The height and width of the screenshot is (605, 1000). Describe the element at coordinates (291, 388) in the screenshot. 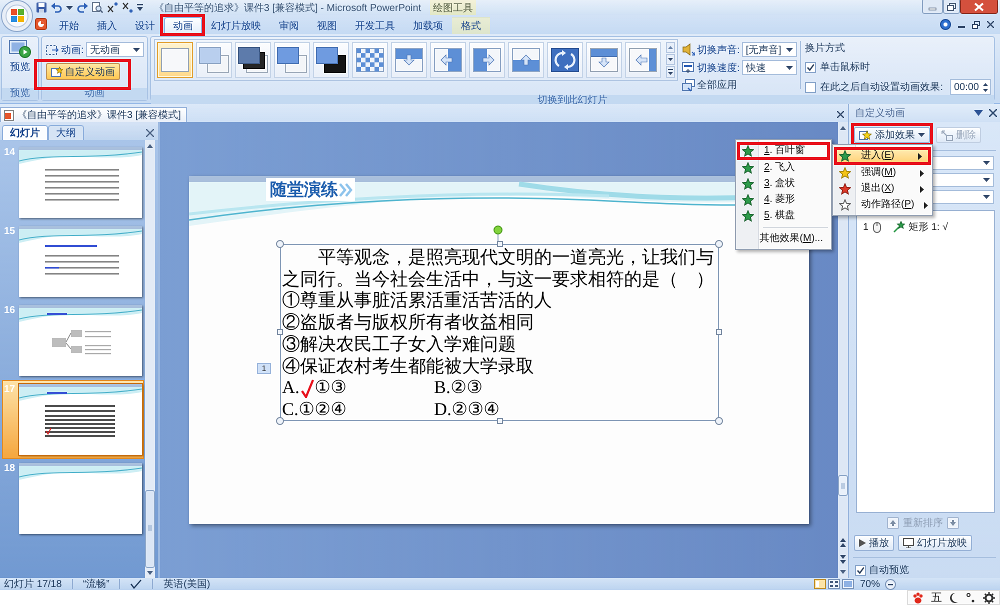

I see `option-label: A.` at that location.